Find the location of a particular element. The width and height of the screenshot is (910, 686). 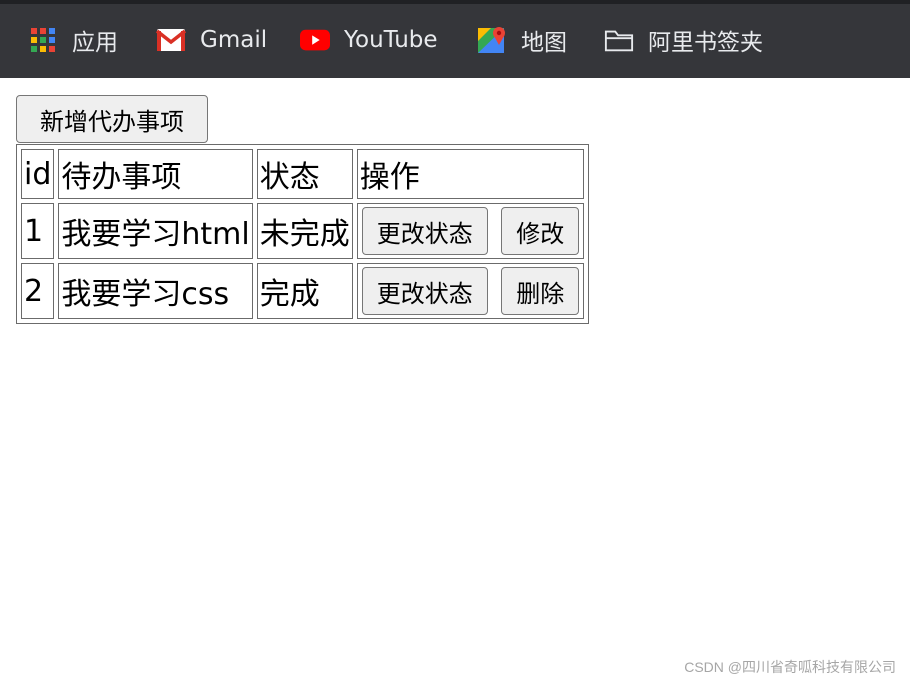

bookmark-folder-aliyun: 阿里书签夹 is located at coordinates (683, 40).